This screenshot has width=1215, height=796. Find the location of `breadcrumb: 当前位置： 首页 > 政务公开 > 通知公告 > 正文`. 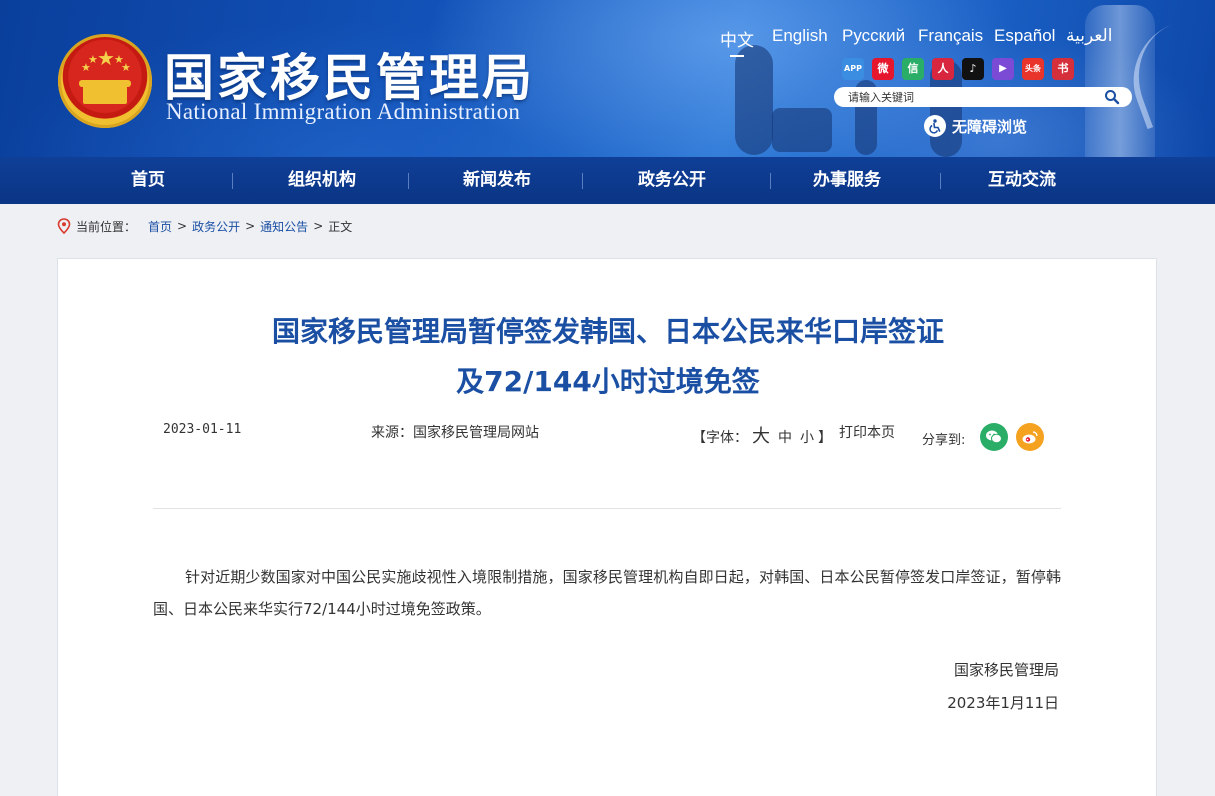

breadcrumb: 当前位置： 首页 > 政务公开 > 通知公告 > 正文 is located at coordinates (204, 226).